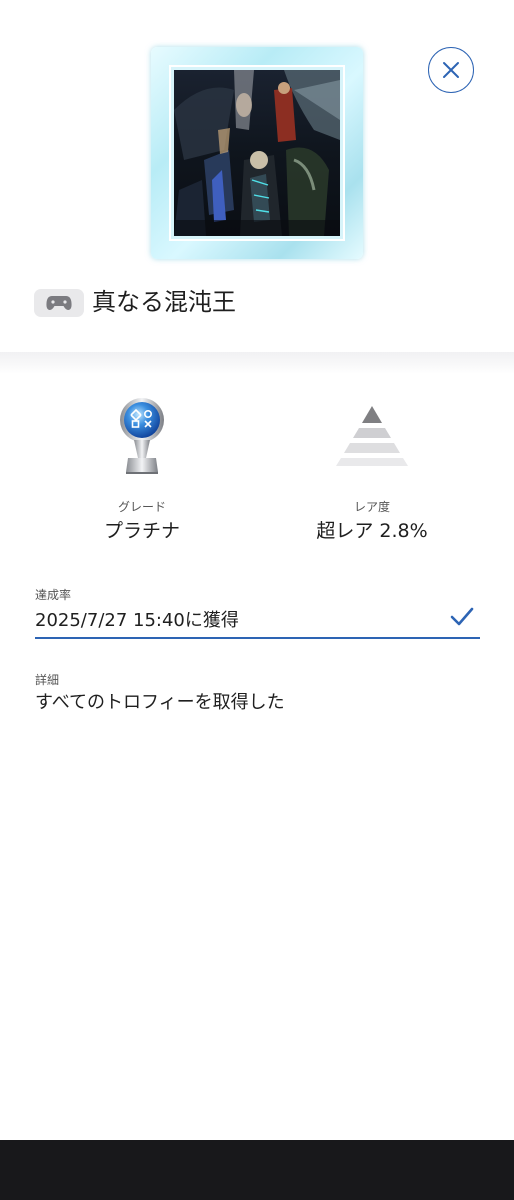  I want to click on checkmark-icon, so click(462, 616).